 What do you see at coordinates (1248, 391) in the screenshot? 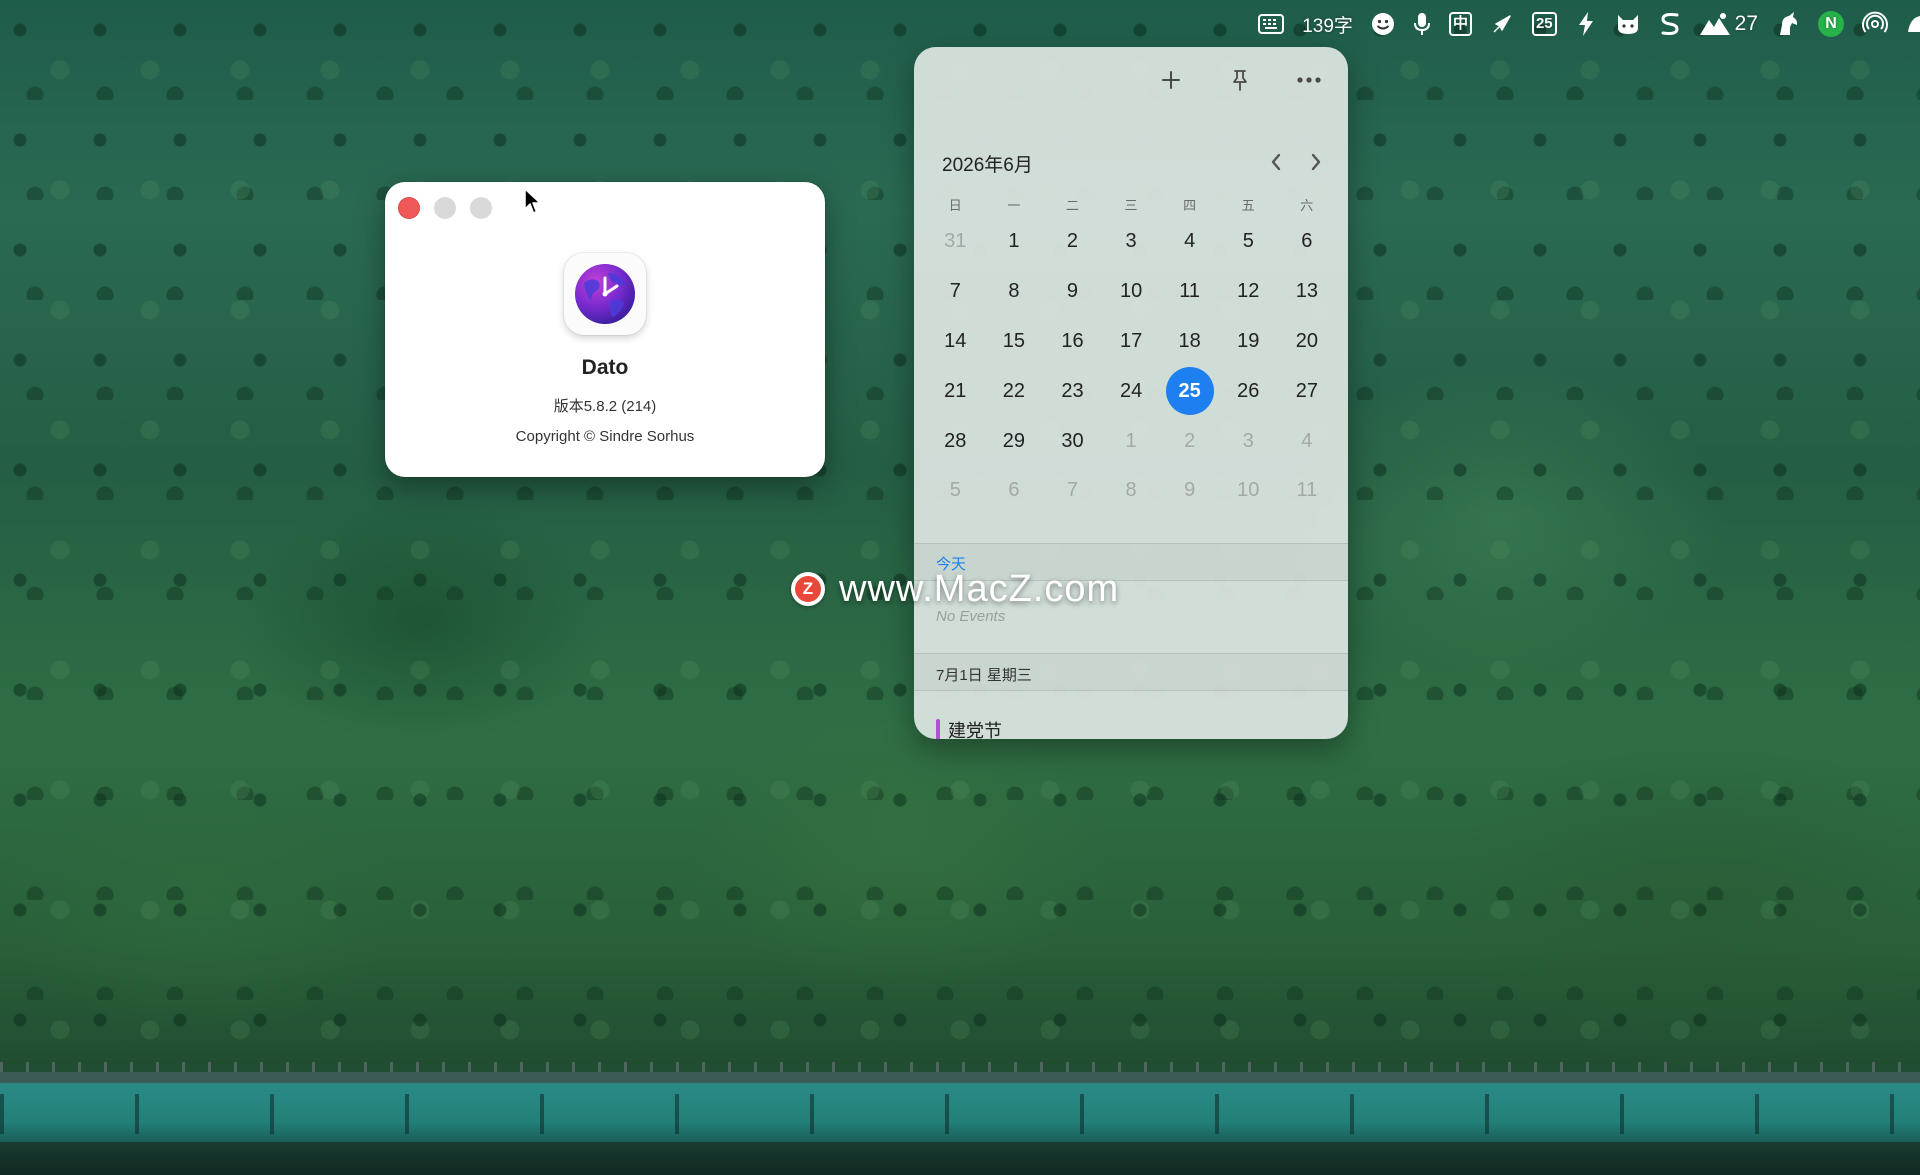
I see `calendar-day: 26` at bounding box center [1248, 391].